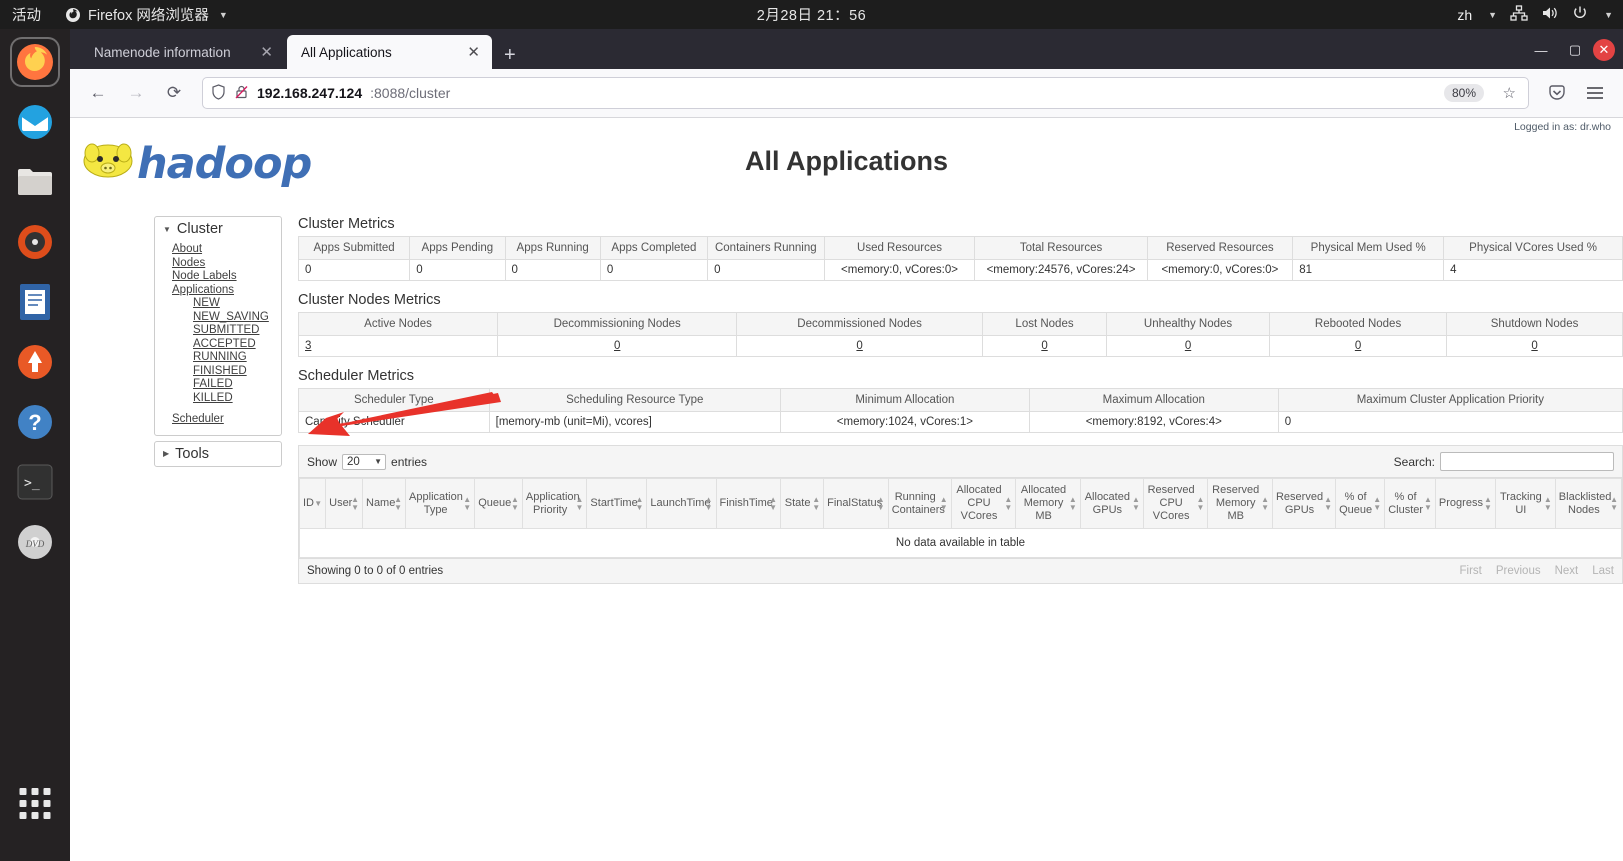 This screenshot has width=1623, height=861. Describe the element at coordinates (28, 14) in the screenshot. I see `activities-button: 活动` at that location.